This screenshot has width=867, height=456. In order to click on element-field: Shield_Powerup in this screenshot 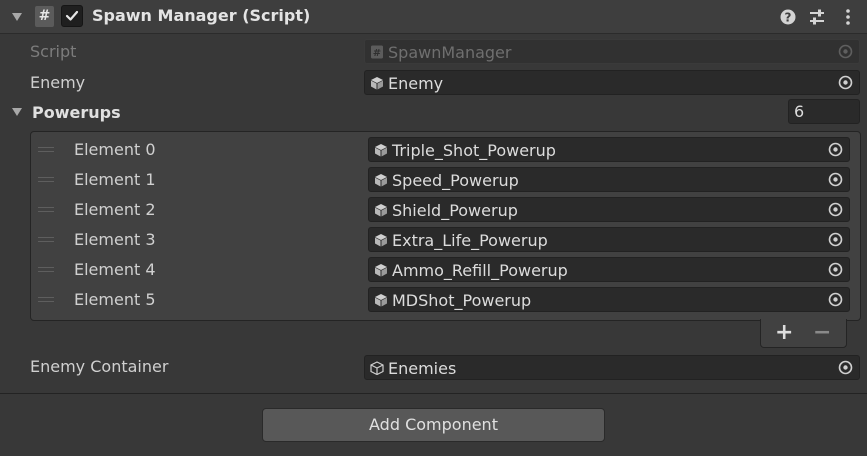, I will do `click(609, 209)`.